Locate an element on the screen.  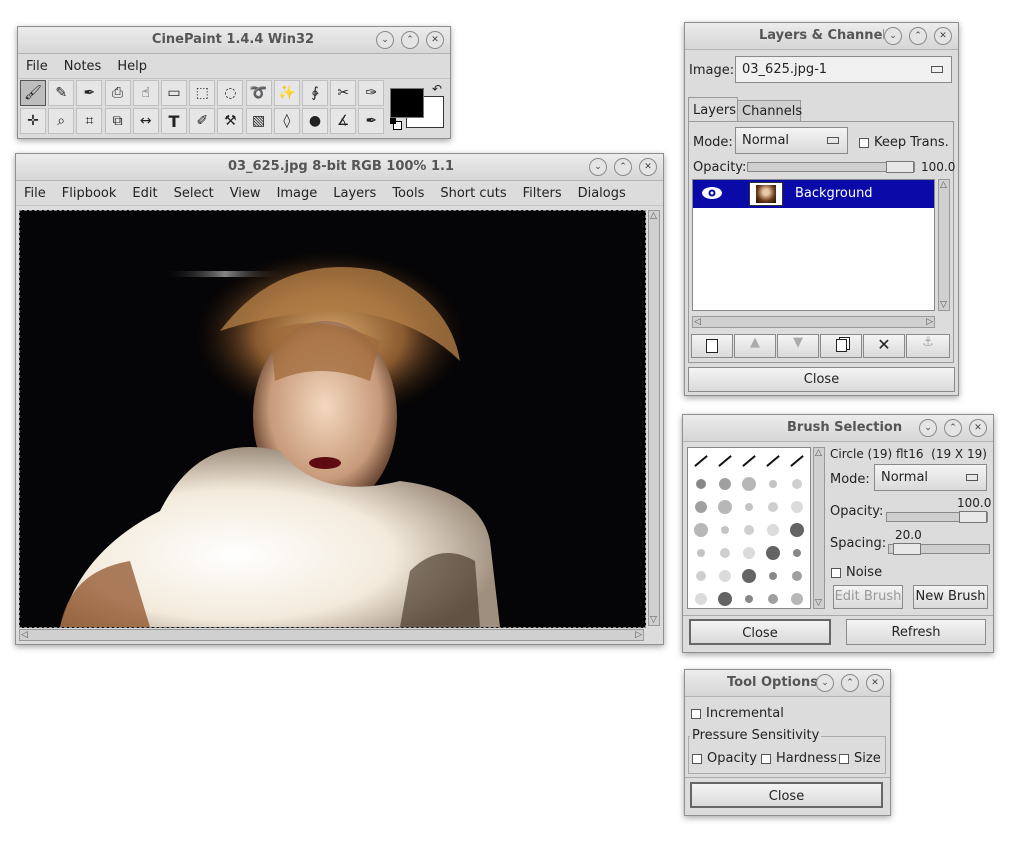
clone-stamp-tool: ⎙ is located at coordinates (117, 93).